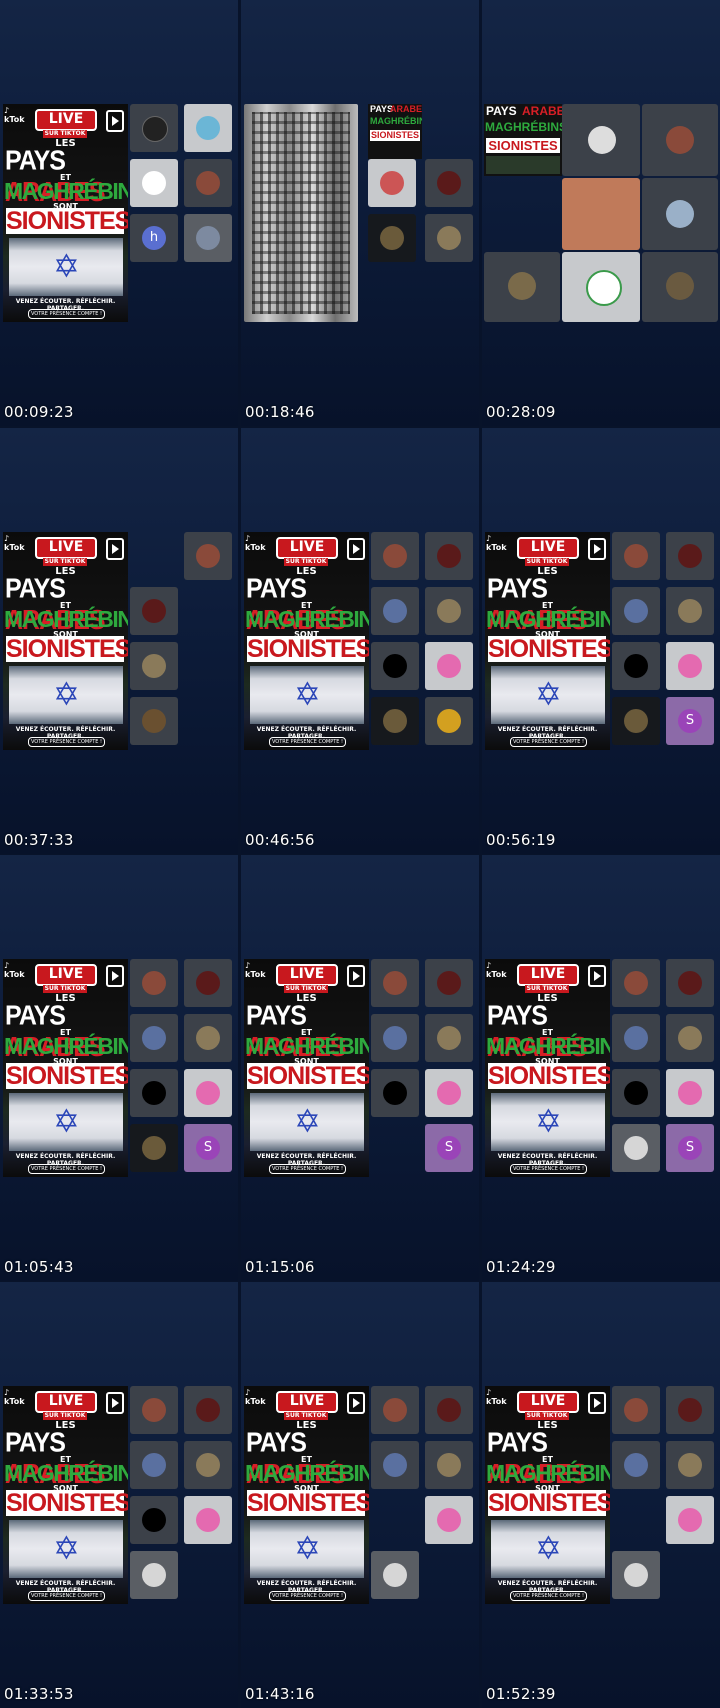 The width and height of the screenshot is (720, 1708). Describe the element at coordinates (307, 548) in the screenshot. I see `live-badge: LIVE` at that location.